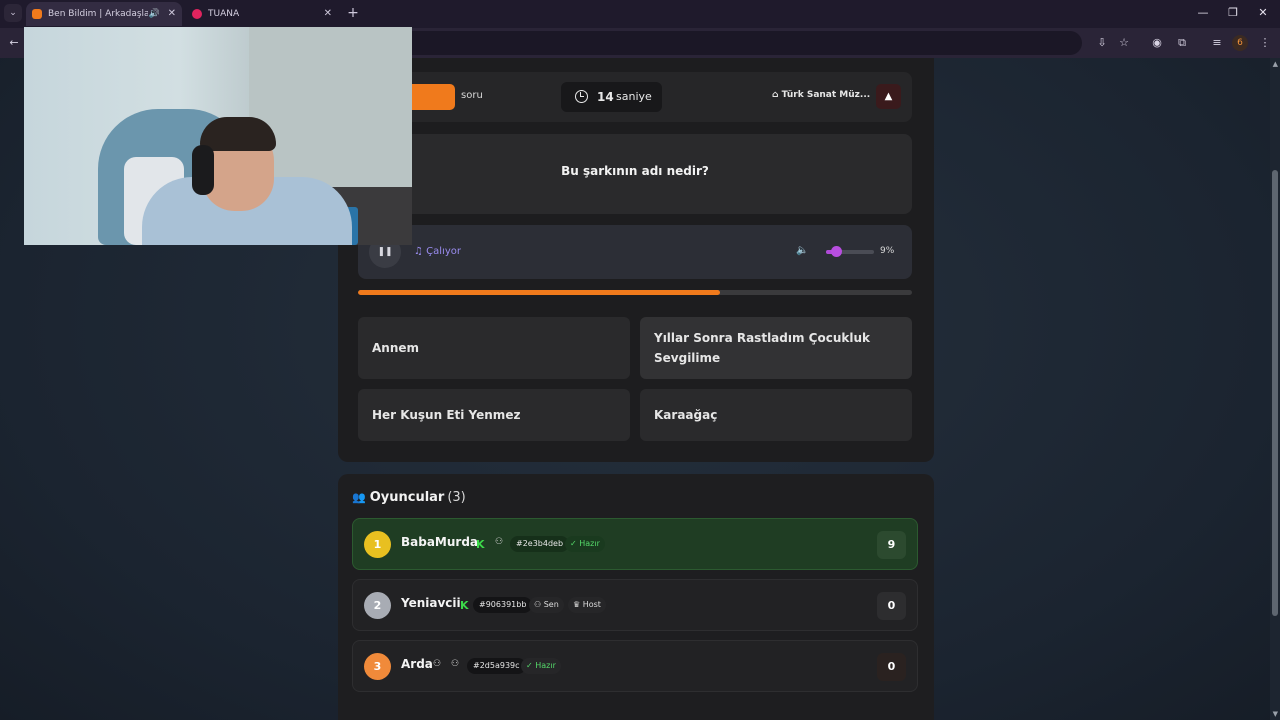 The height and width of the screenshot is (720, 1280). I want to click on star-icon: ☆, so click(1124, 43).